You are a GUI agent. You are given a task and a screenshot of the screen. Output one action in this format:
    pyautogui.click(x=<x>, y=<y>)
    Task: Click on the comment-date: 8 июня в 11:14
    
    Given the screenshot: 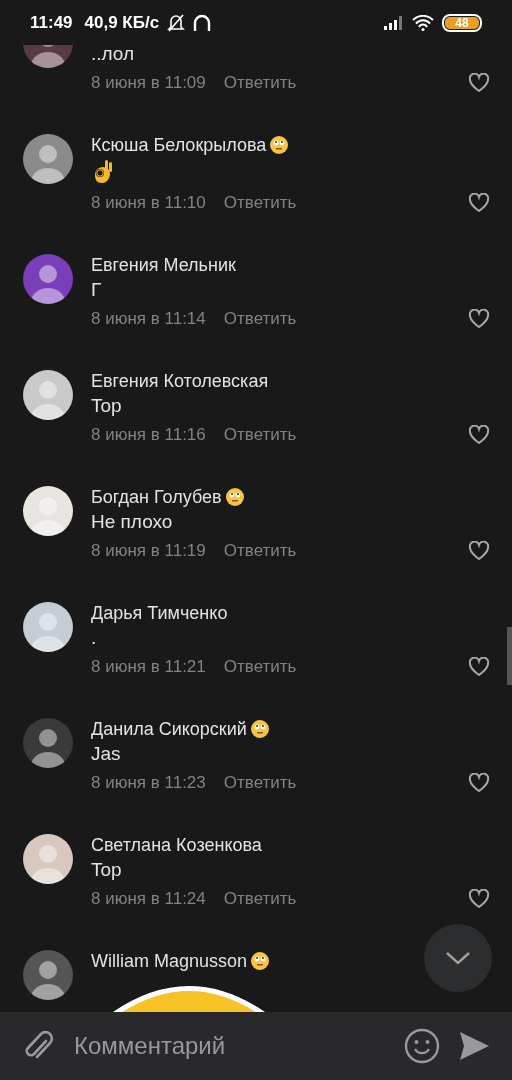 What is the action you would take?
    pyautogui.click(x=148, y=319)
    